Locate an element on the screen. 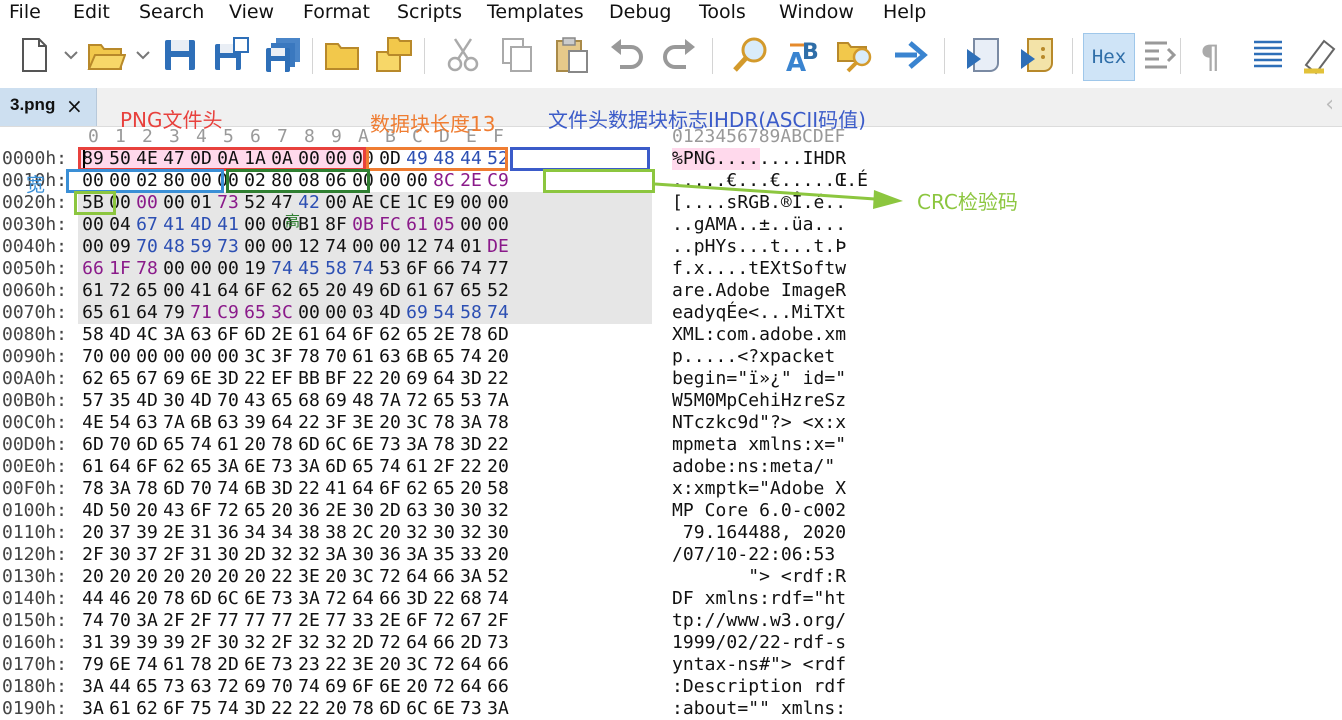 This screenshot has width=1342, height=720. hex-byte: 33 is located at coordinates (471, 555).